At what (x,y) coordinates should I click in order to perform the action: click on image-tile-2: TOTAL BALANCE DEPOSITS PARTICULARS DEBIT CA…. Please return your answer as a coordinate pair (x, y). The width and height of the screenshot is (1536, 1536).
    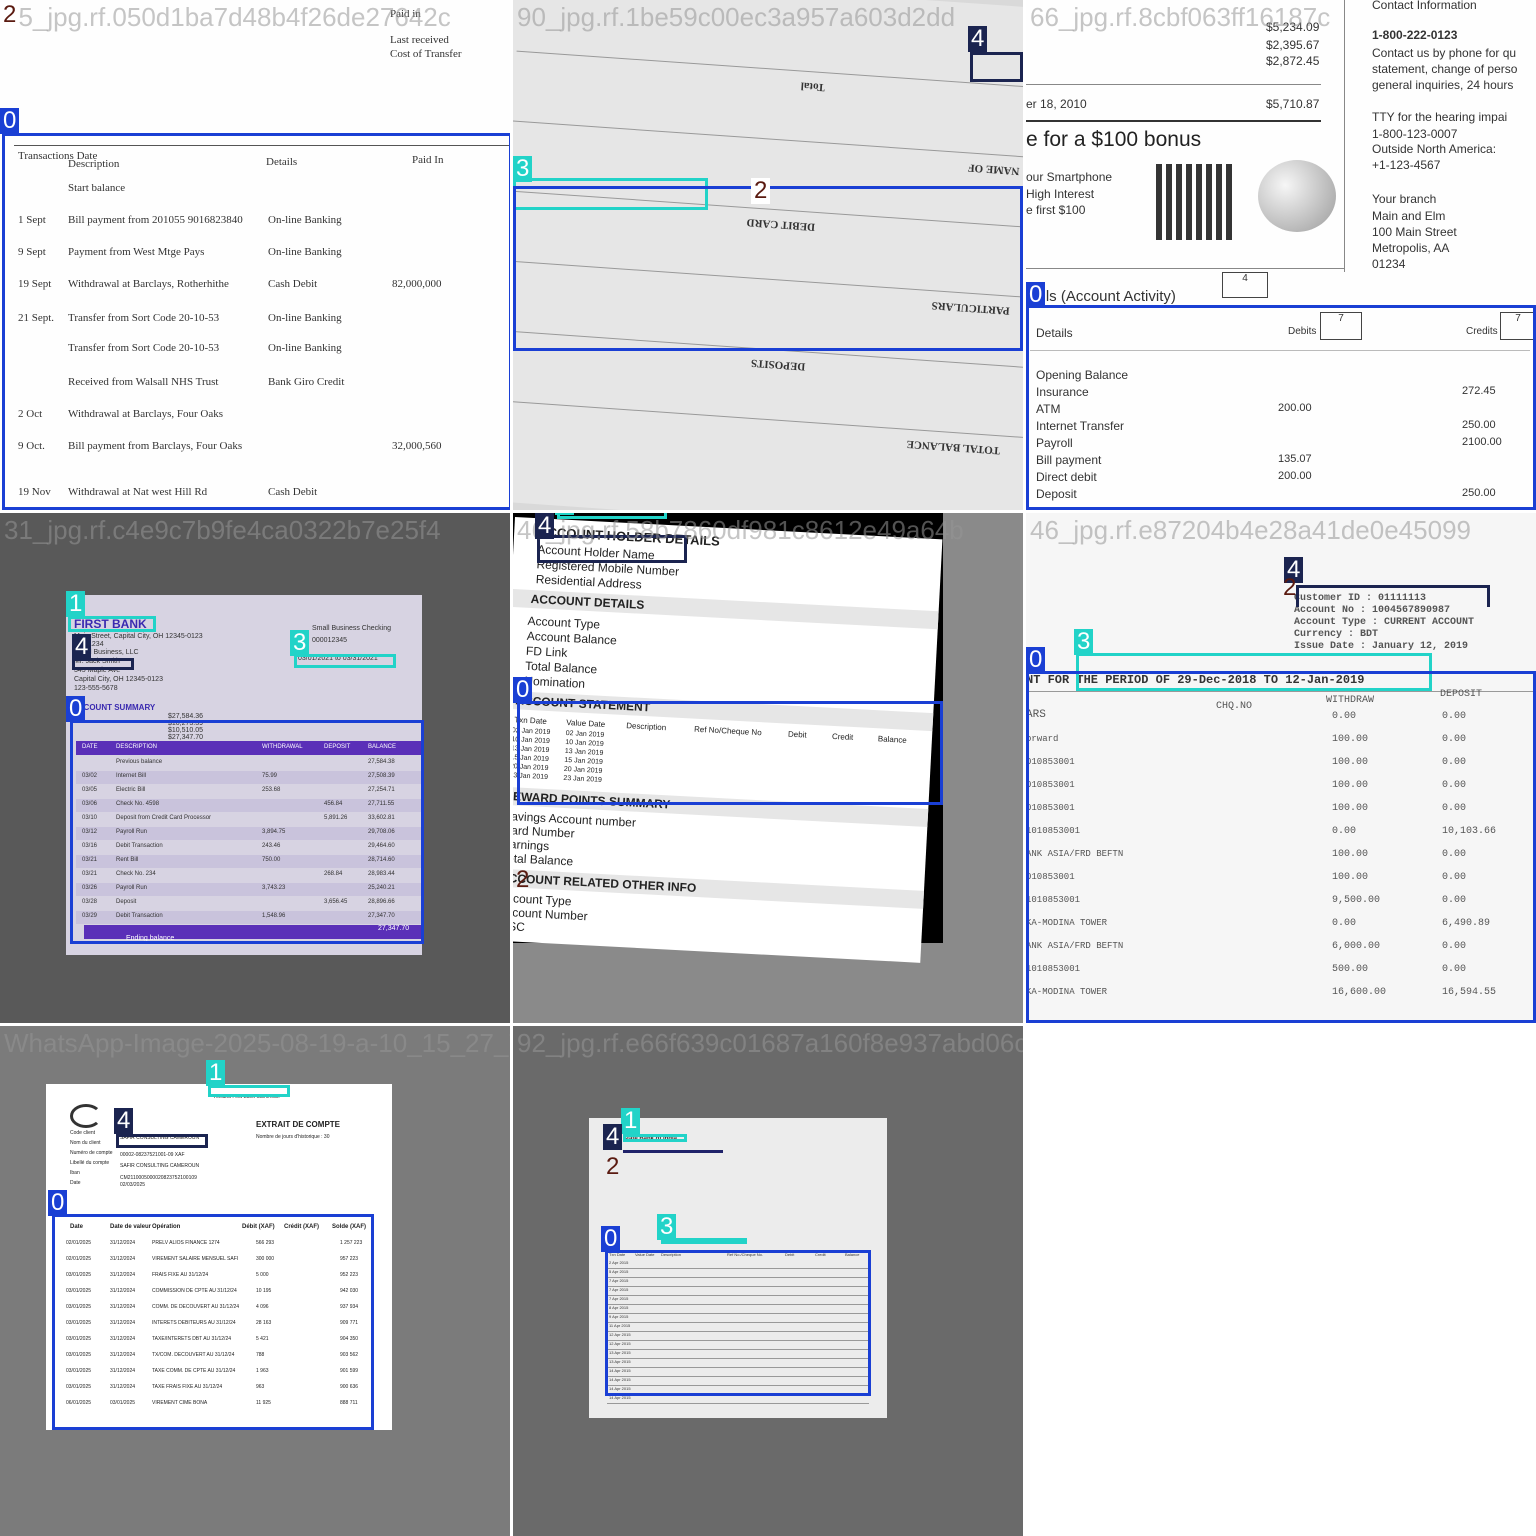
    Looking at the image, I should click on (768, 255).